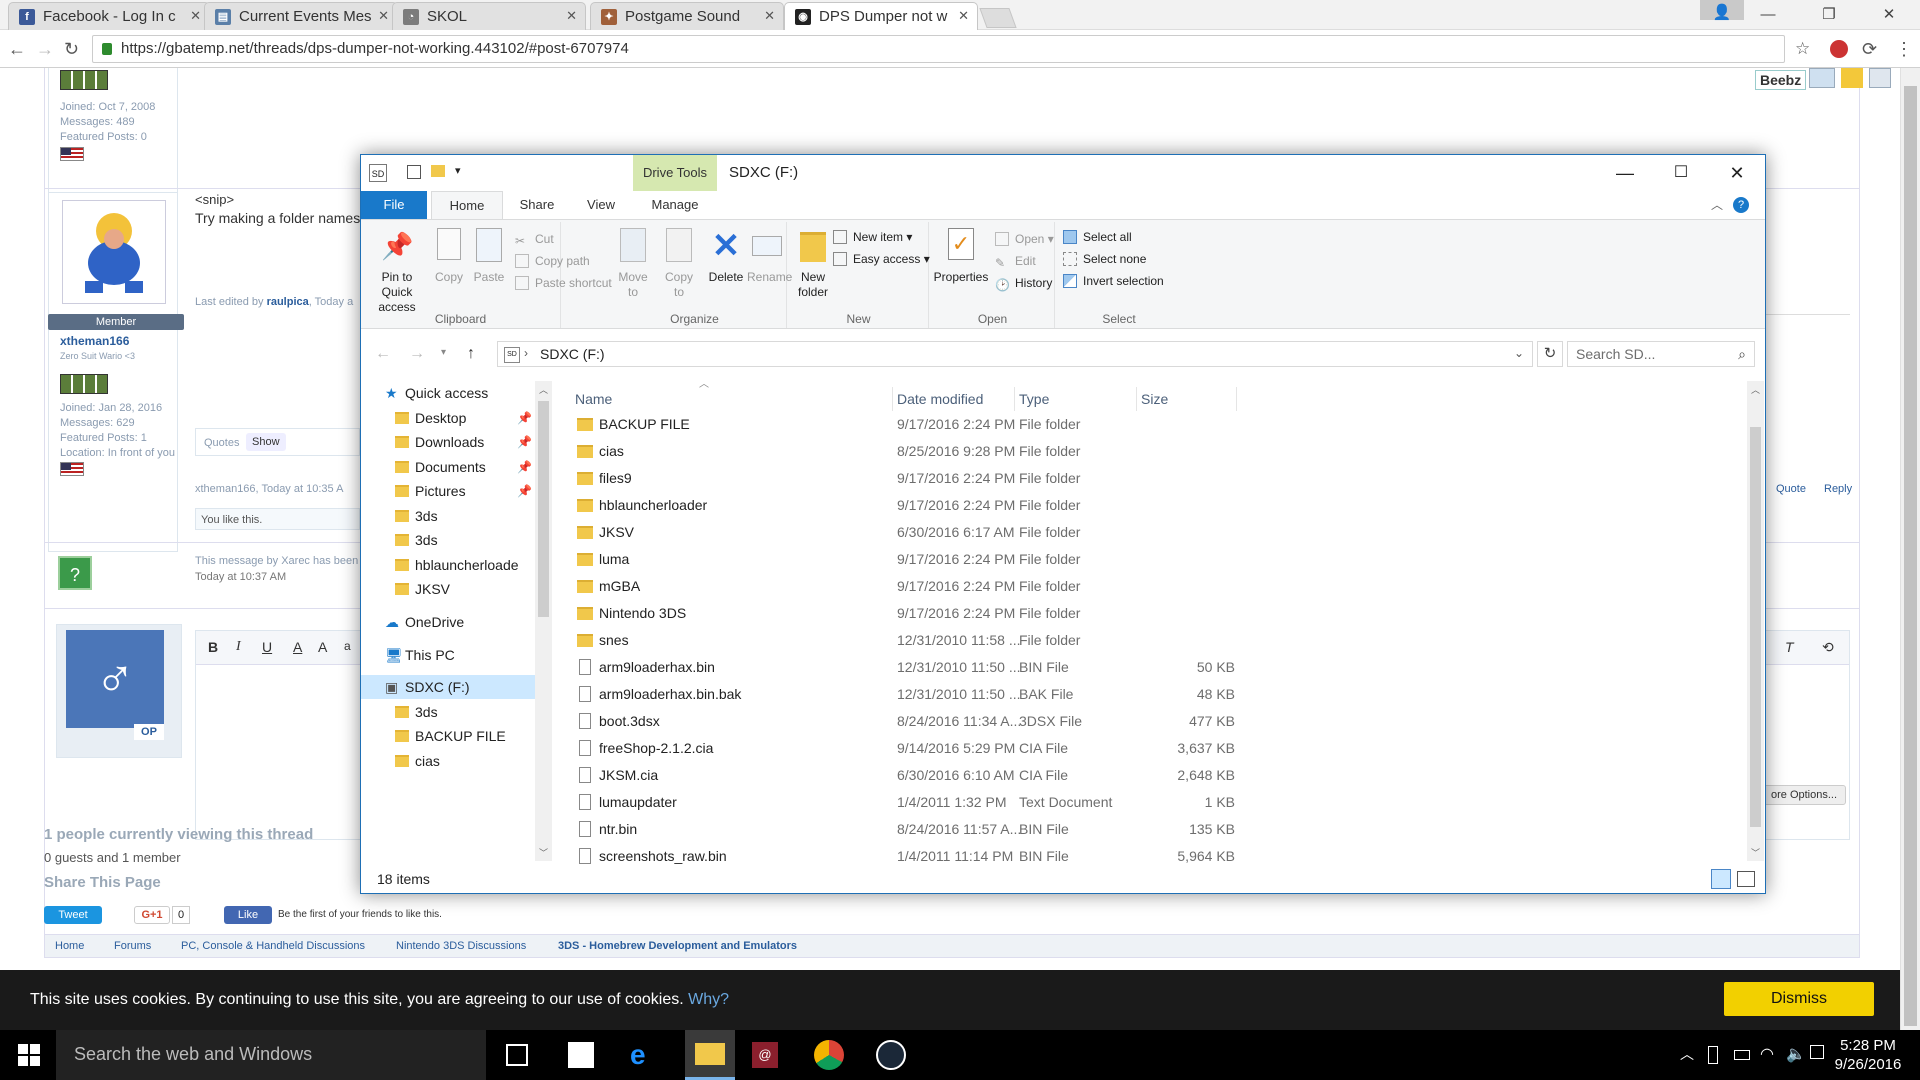 The height and width of the screenshot is (1080, 1920). I want to click on large-icons-view-icon, so click(1746, 879).